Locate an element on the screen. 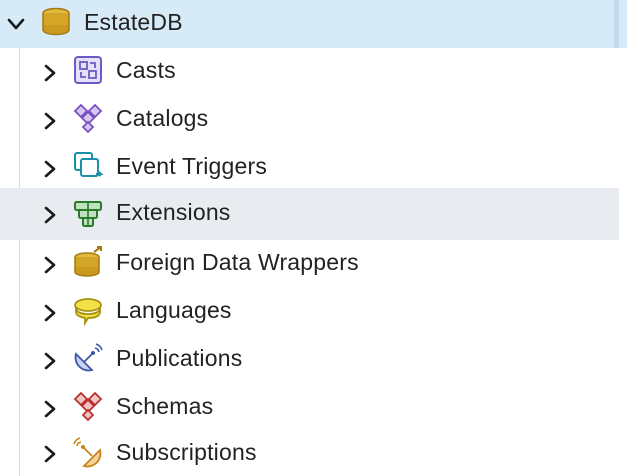 This screenshot has height=476, width=627. database-icon is located at coordinates (56, 22).